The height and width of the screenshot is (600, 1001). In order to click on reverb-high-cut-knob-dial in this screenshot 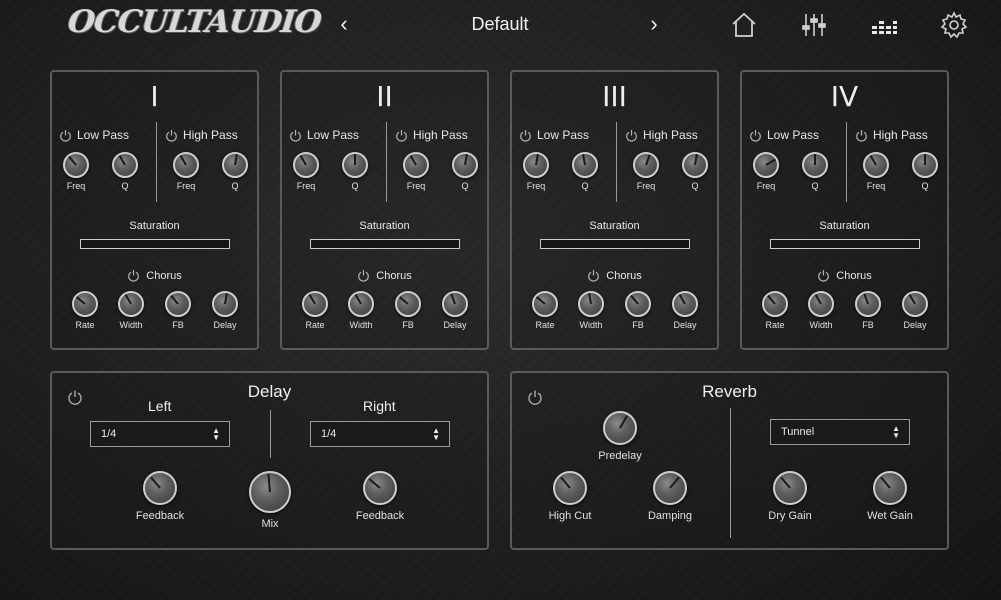, I will do `click(570, 488)`.